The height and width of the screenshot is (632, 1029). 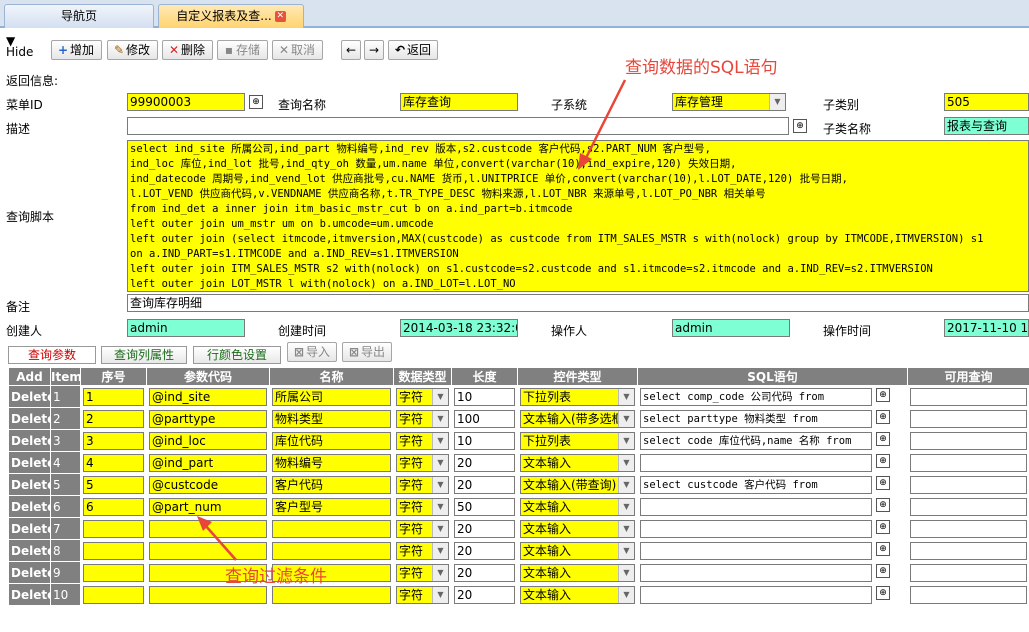 I want to click on filter-annotation: 查询过滤条件, so click(x=276, y=577).